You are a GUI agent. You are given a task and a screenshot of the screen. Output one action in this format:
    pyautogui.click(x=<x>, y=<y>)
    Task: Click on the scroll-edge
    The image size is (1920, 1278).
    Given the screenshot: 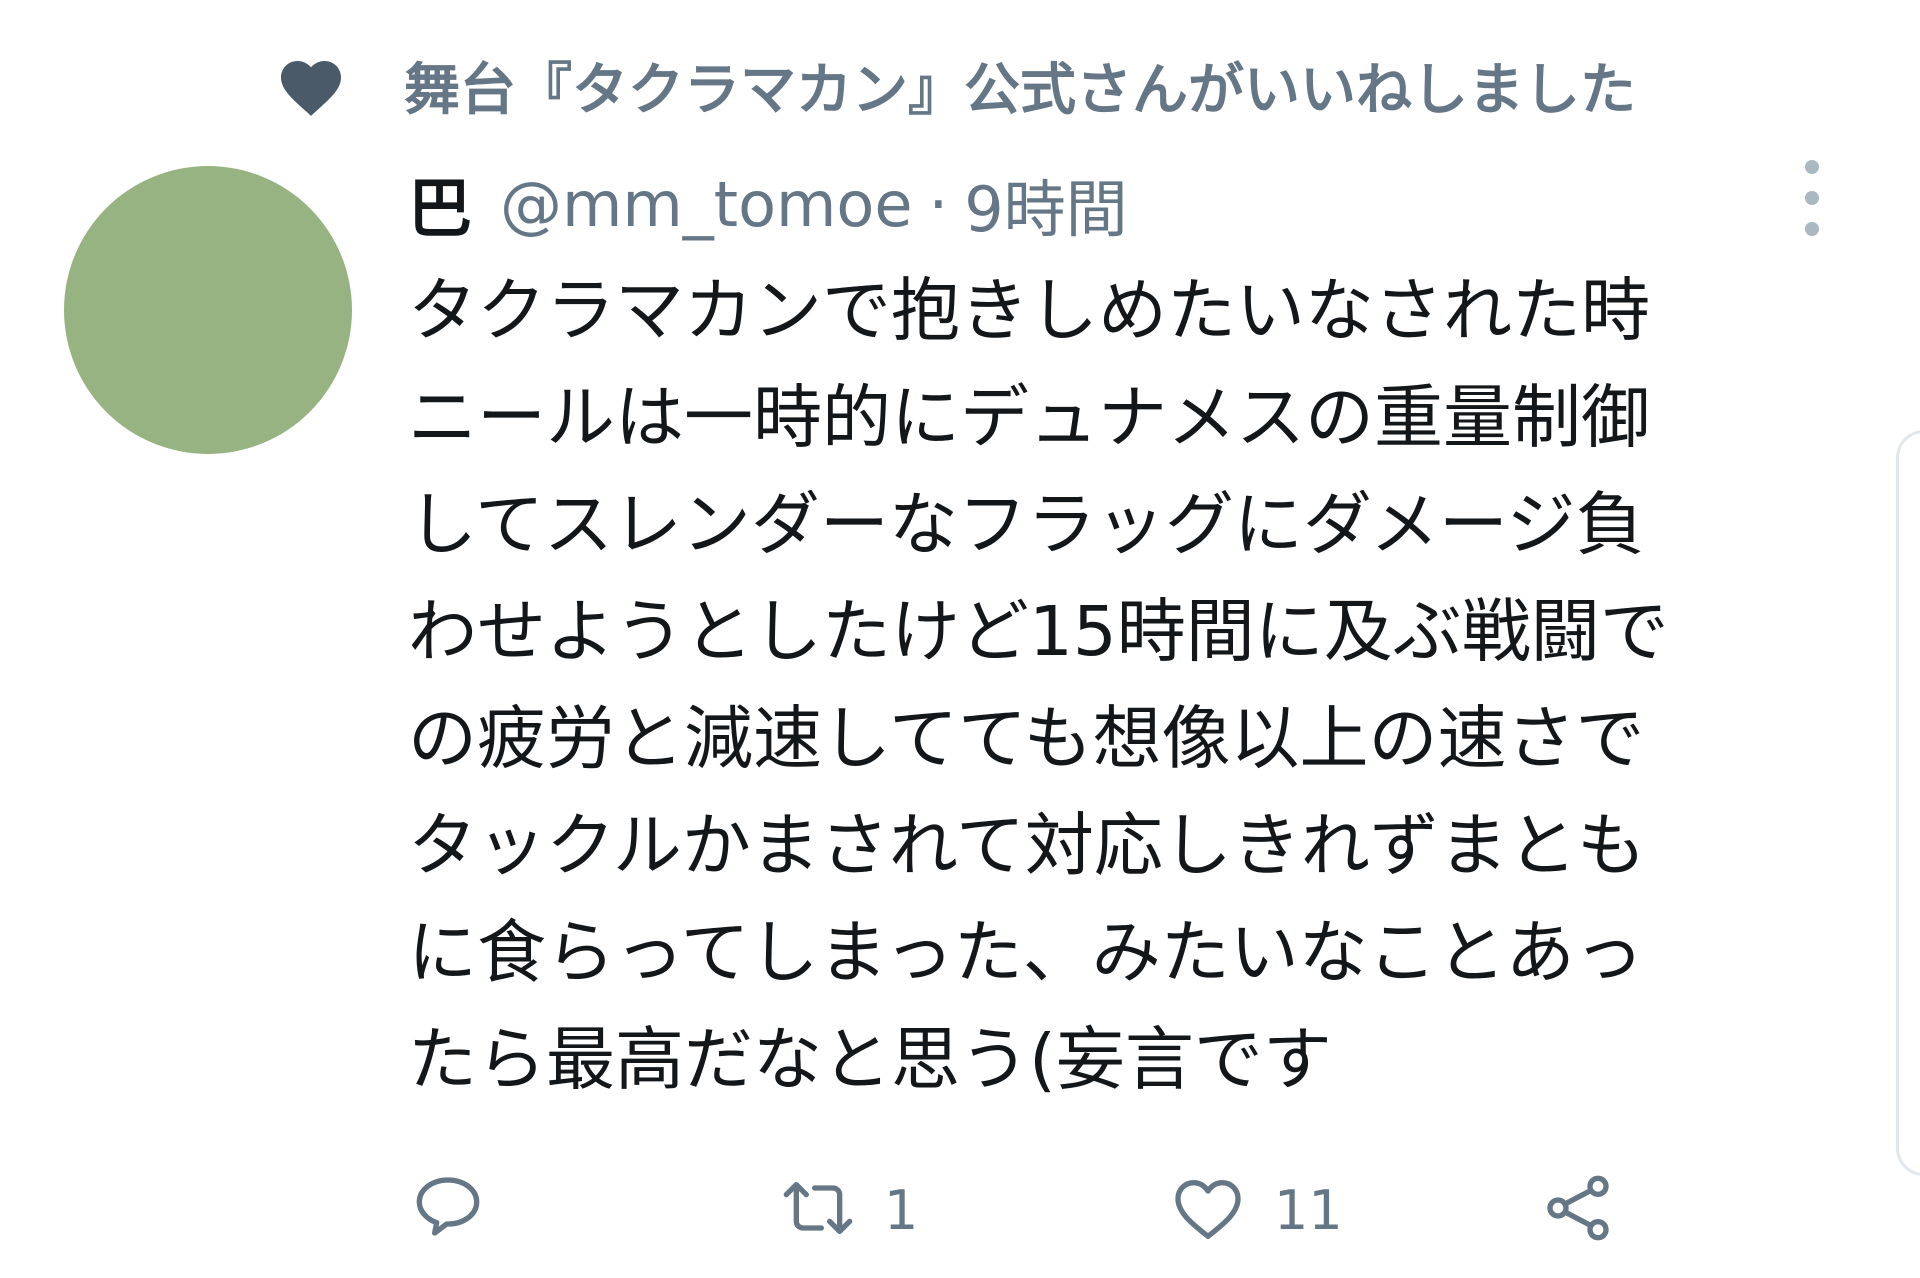 What is the action you would take?
    pyautogui.click(x=1908, y=803)
    